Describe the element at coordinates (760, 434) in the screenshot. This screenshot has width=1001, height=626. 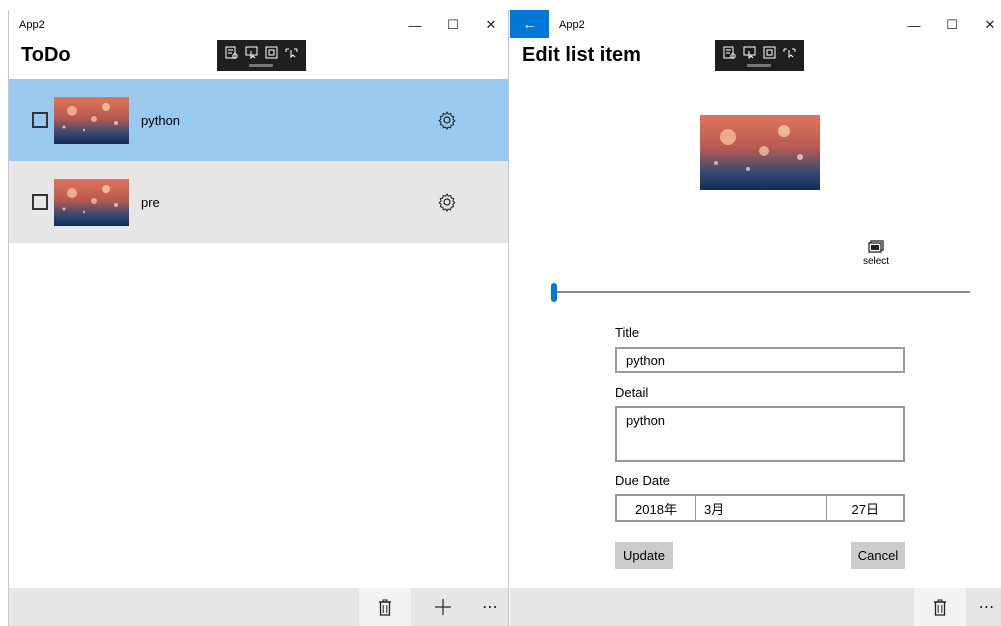
I see `detail-input: python` at that location.